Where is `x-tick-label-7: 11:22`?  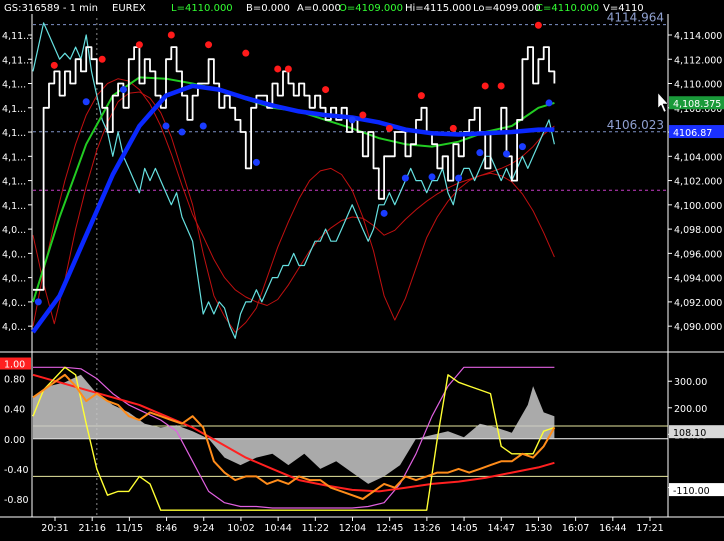
x-tick-label-7: 11:22 is located at coordinates (315, 528).